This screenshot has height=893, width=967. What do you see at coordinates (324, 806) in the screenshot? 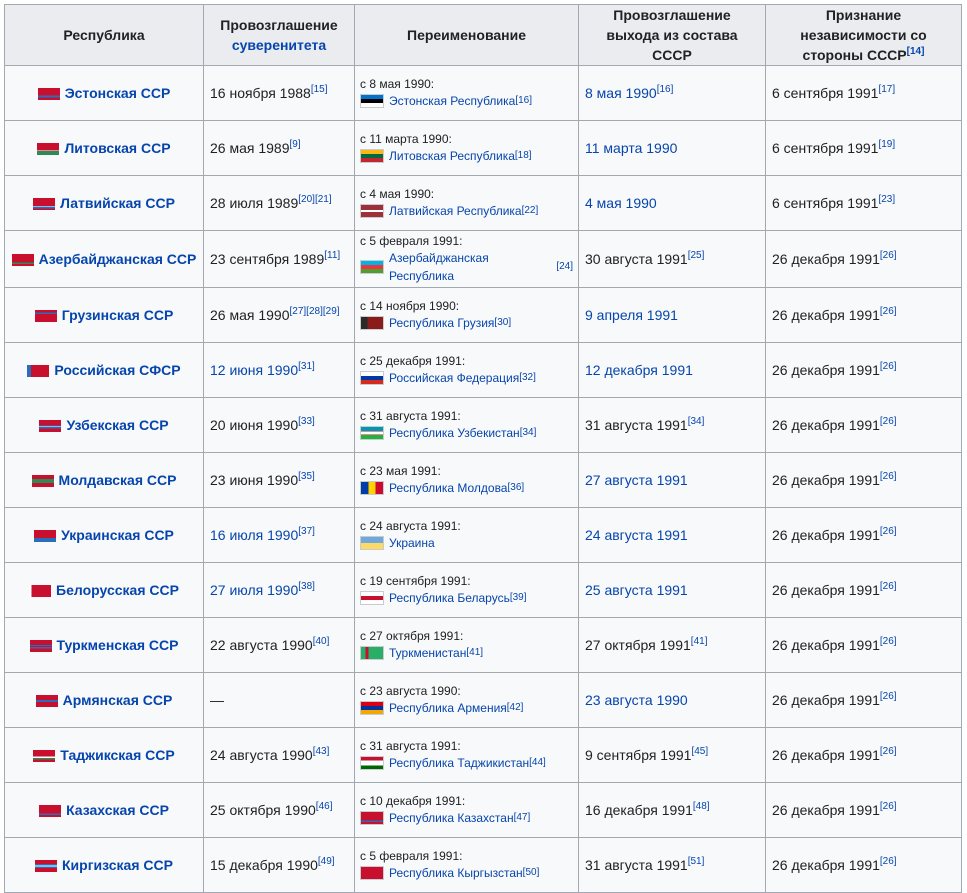
I see `reference-link: [46]` at bounding box center [324, 806].